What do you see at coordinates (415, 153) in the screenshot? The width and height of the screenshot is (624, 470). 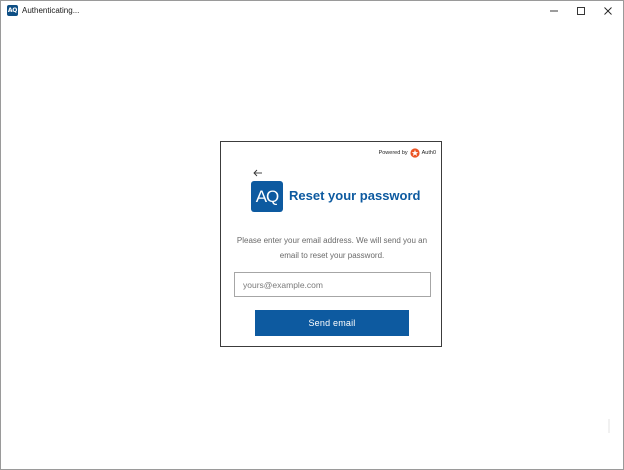 I see `auth0-logo-icon` at bounding box center [415, 153].